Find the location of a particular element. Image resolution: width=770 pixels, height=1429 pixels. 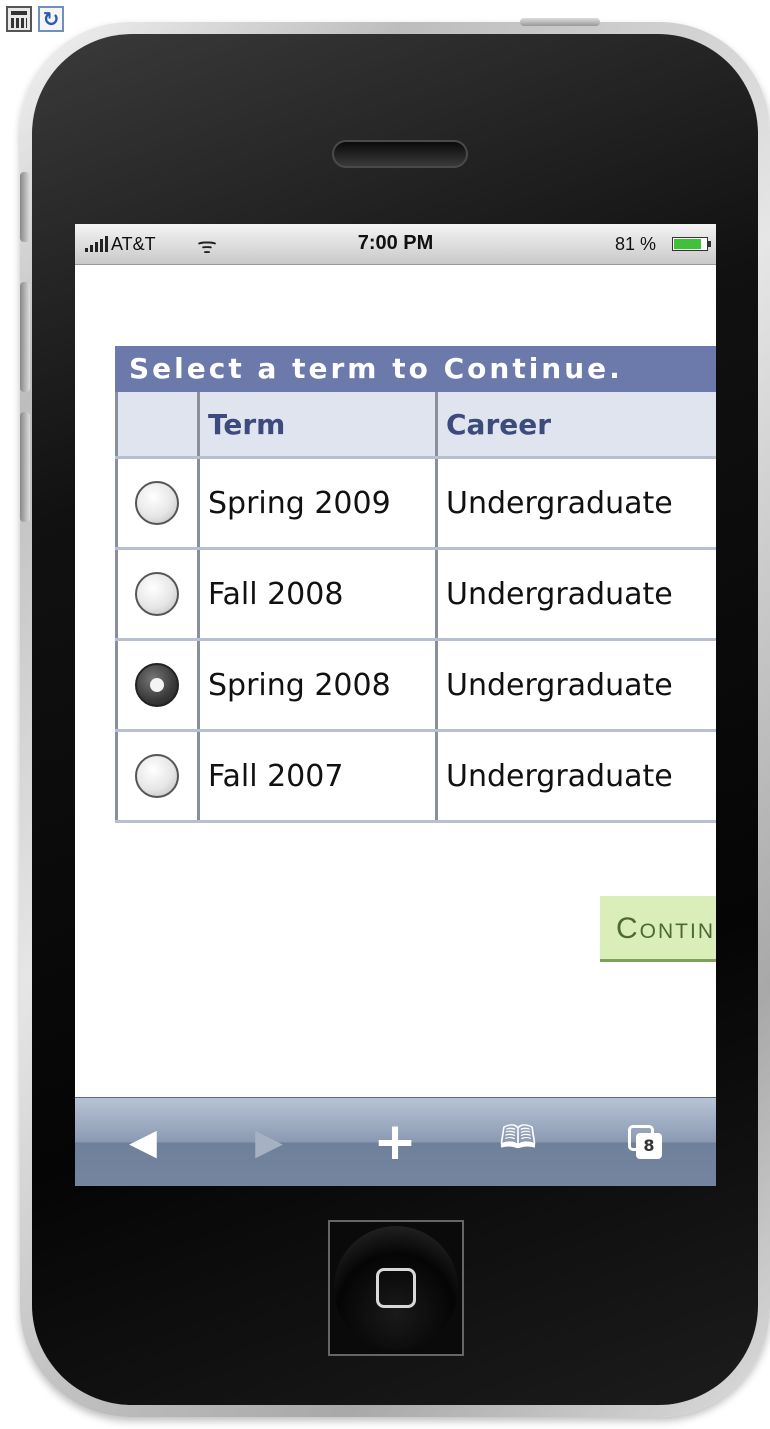

term-cell: Spring 2008 is located at coordinates (317, 685).